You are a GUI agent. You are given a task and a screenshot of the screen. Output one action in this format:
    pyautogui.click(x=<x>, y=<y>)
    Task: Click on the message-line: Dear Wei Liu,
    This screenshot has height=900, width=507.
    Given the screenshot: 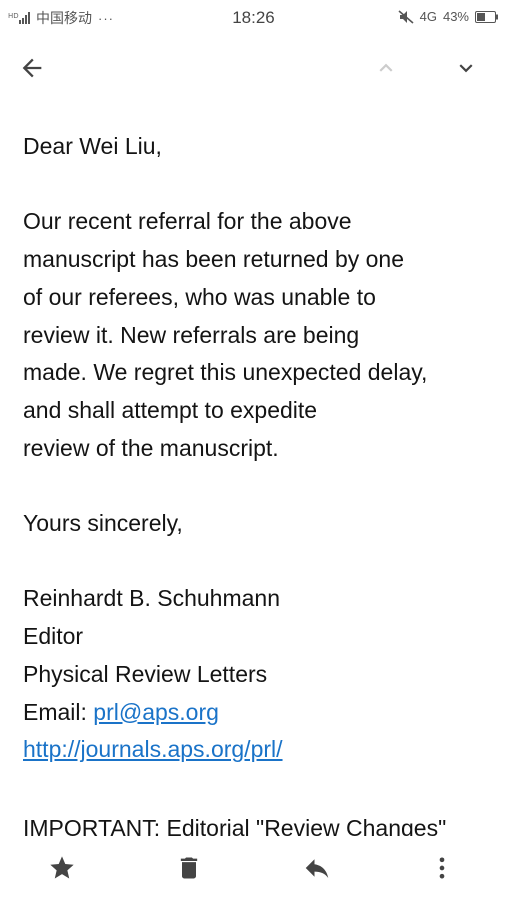 What is the action you would take?
    pyautogui.click(x=92, y=146)
    